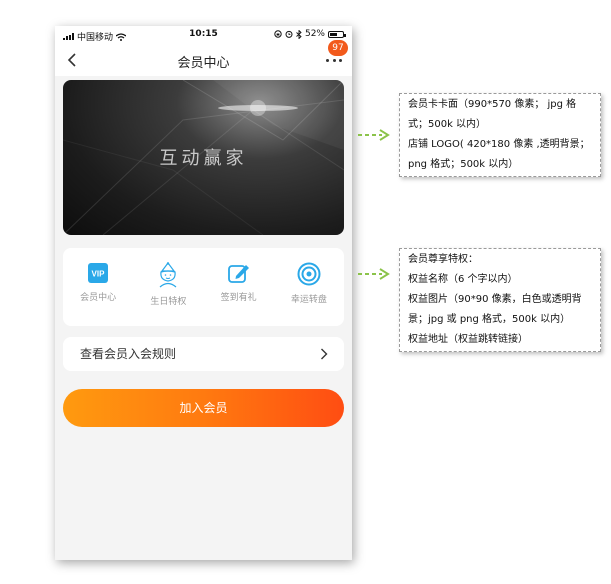 This screenshot has height=584, width=611. I want to click on note-line: 店铺 LOGO( 420*180 像素 ,透明背景；, so click(499, 144).